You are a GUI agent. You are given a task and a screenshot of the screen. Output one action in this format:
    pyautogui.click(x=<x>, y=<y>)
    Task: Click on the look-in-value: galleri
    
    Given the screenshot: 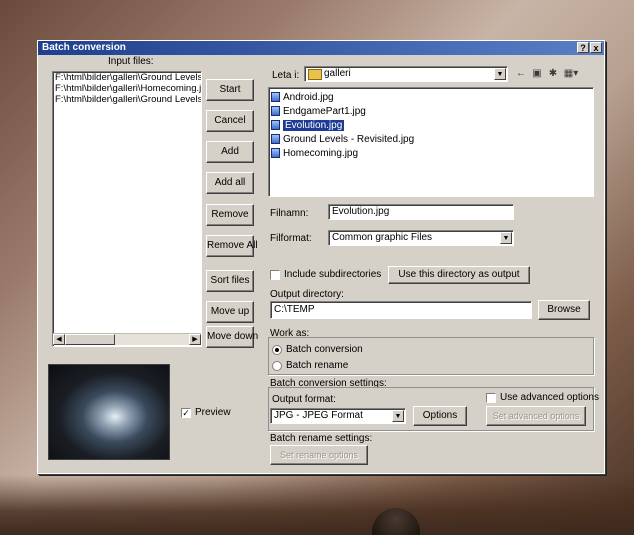 What is the action you would take?
    pyautogui.click(x=337, y=73)
    